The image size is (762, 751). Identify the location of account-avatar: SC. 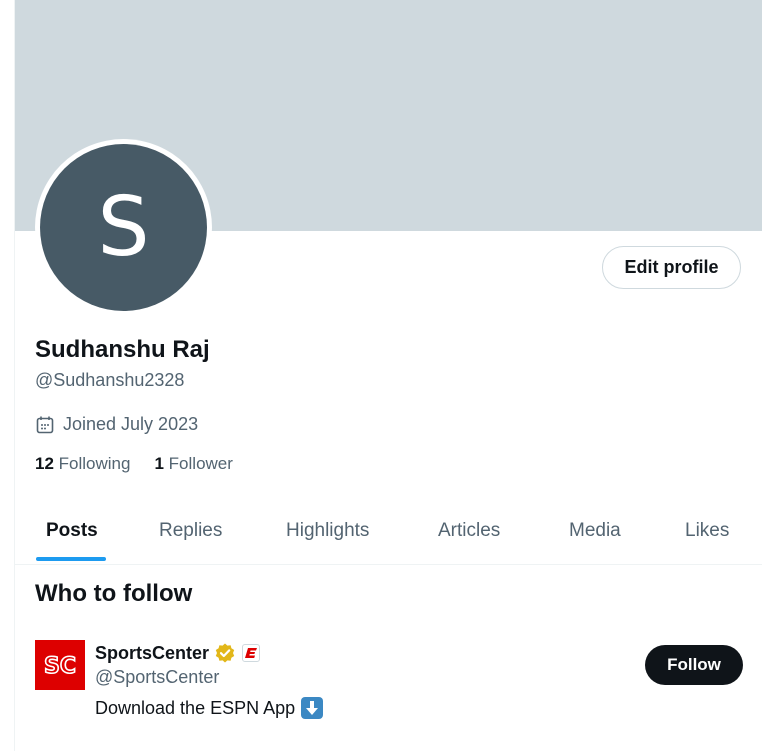
(60, 665).